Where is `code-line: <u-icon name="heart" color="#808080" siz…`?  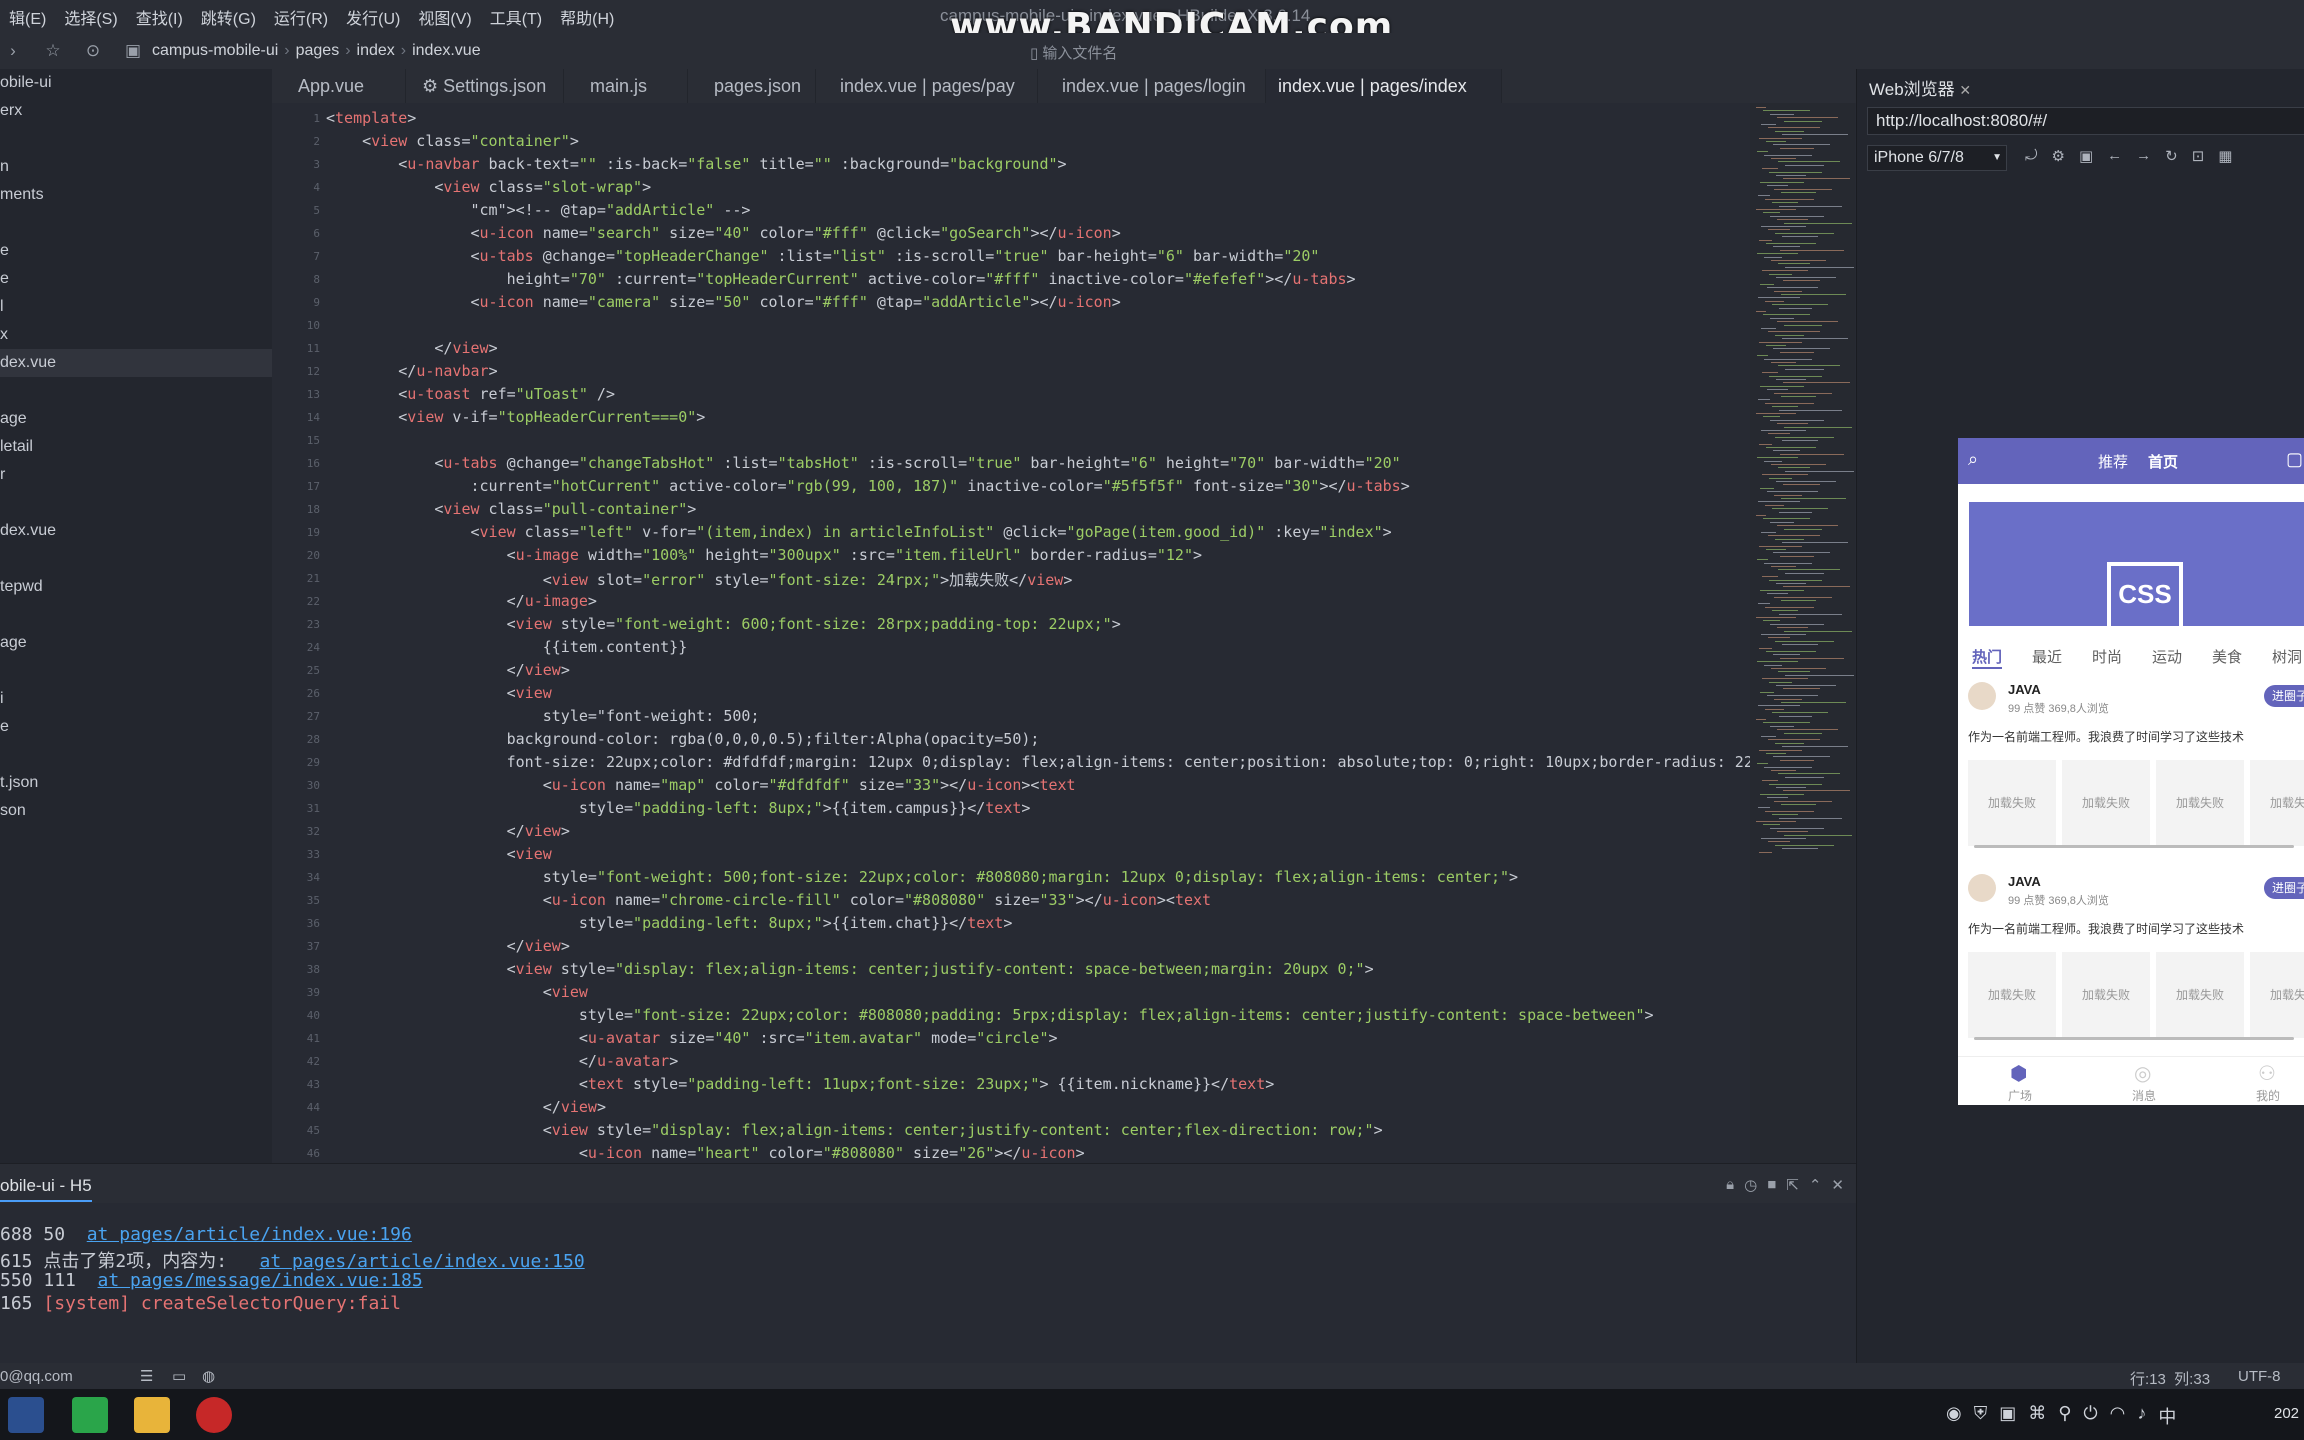 code-line: <u-icon name="heart" color="#808080" siz… is located at coordinates (705, 1153).